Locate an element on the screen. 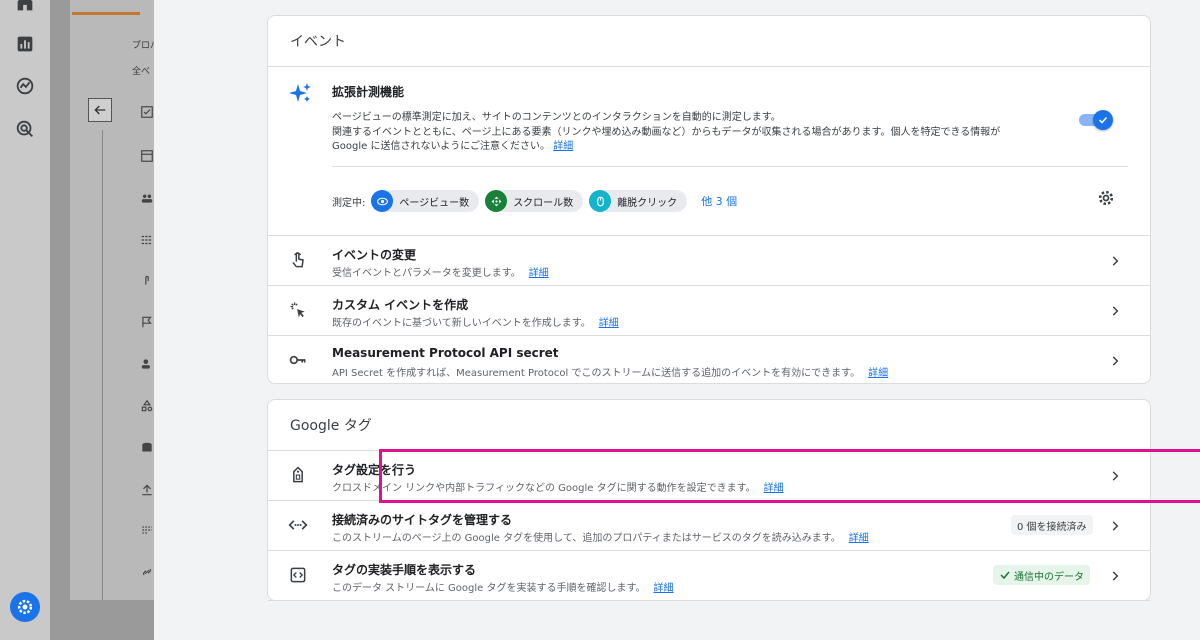  row-description: 受信イベントとパラメータを変更します。 詳細 is located at coordinates (440, 271).